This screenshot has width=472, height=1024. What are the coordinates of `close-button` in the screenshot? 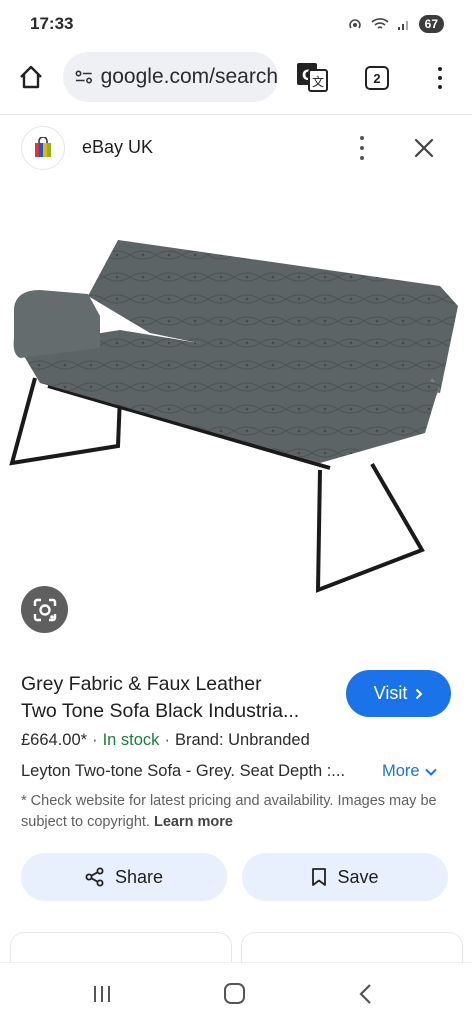 It's located at (424, 148).